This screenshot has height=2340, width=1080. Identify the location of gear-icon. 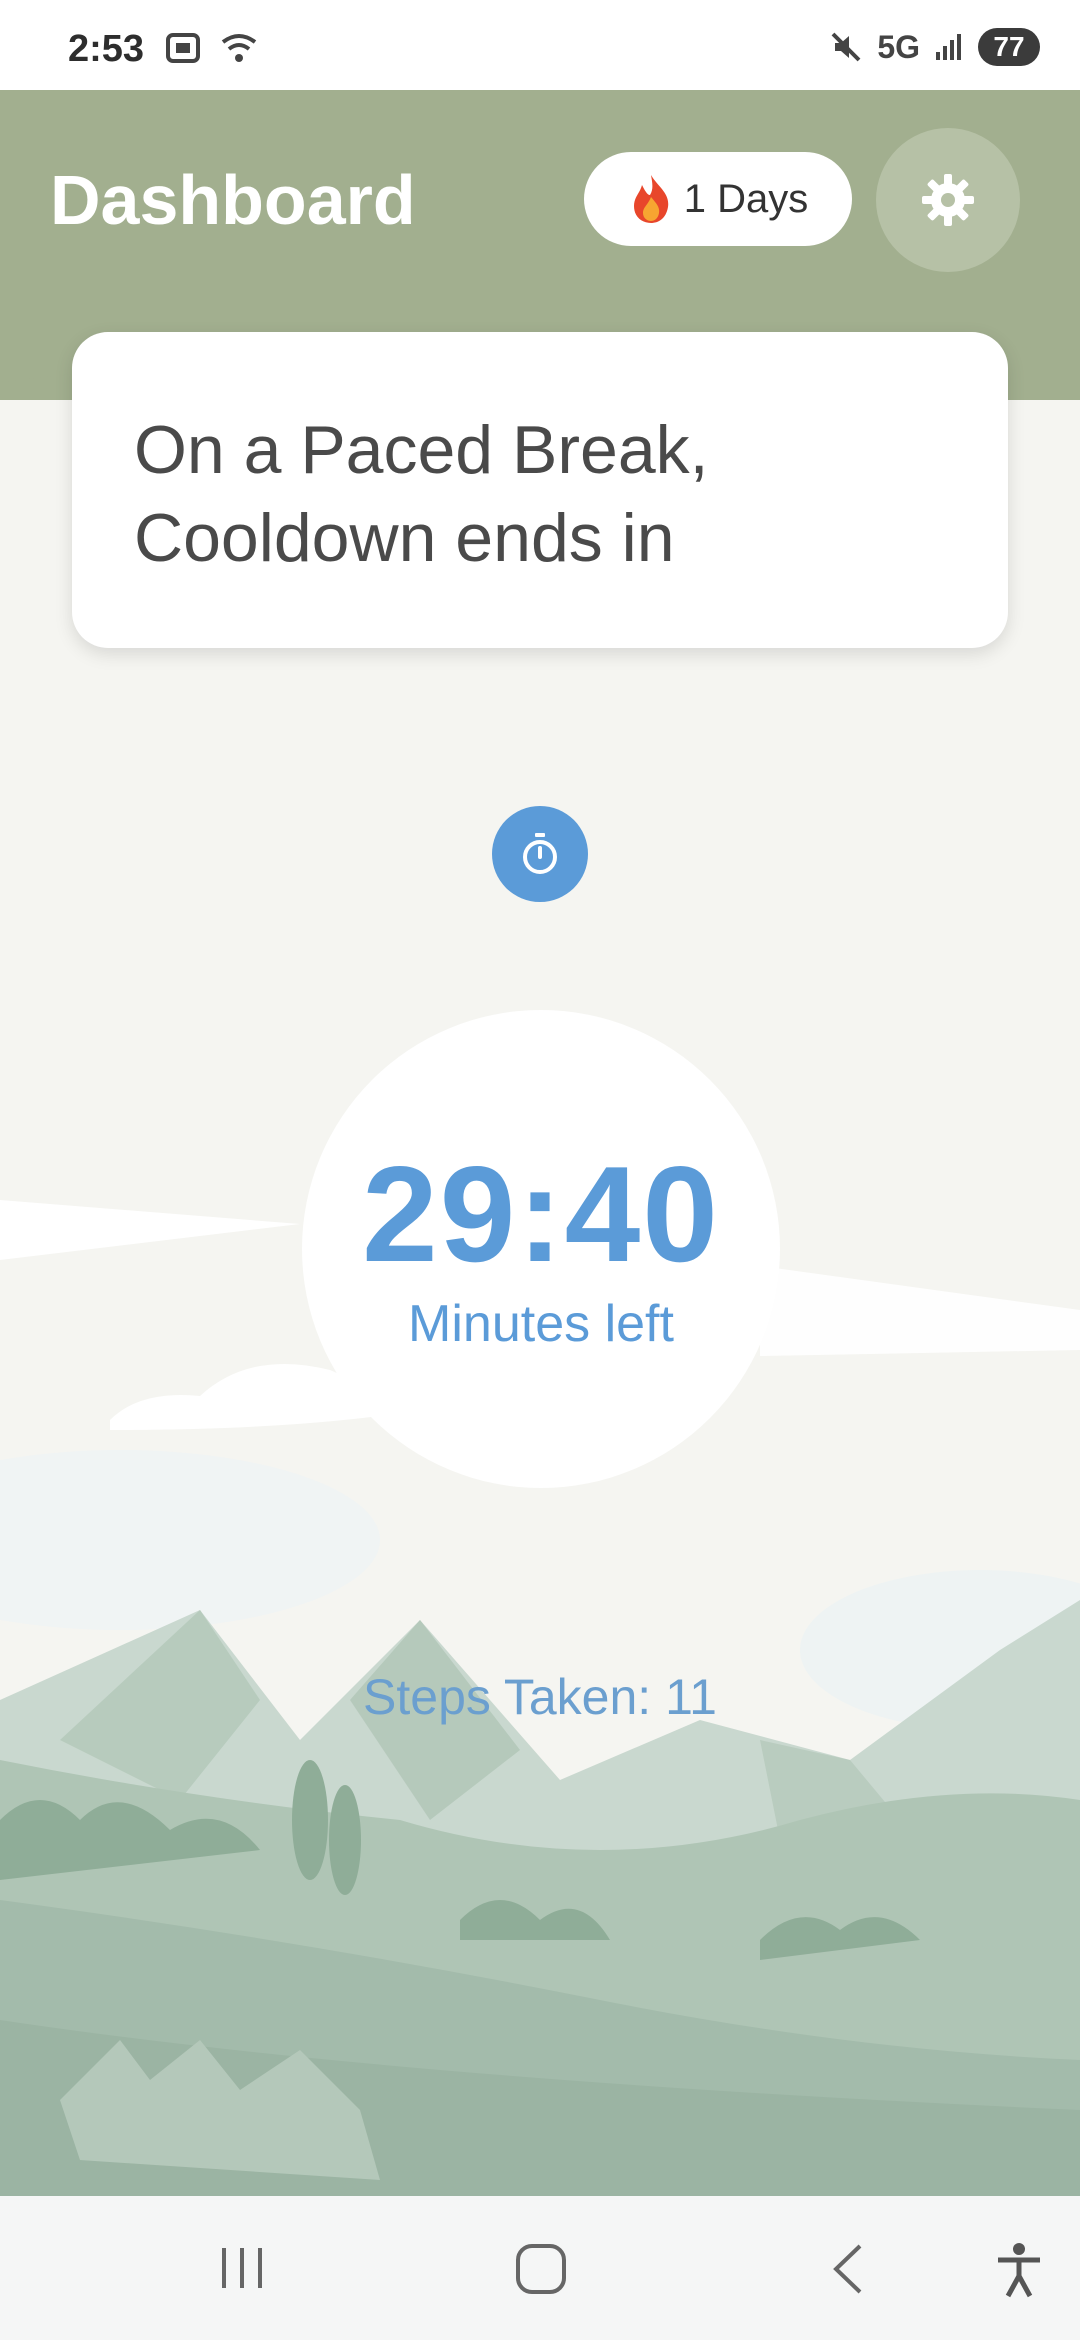
(948, 200).